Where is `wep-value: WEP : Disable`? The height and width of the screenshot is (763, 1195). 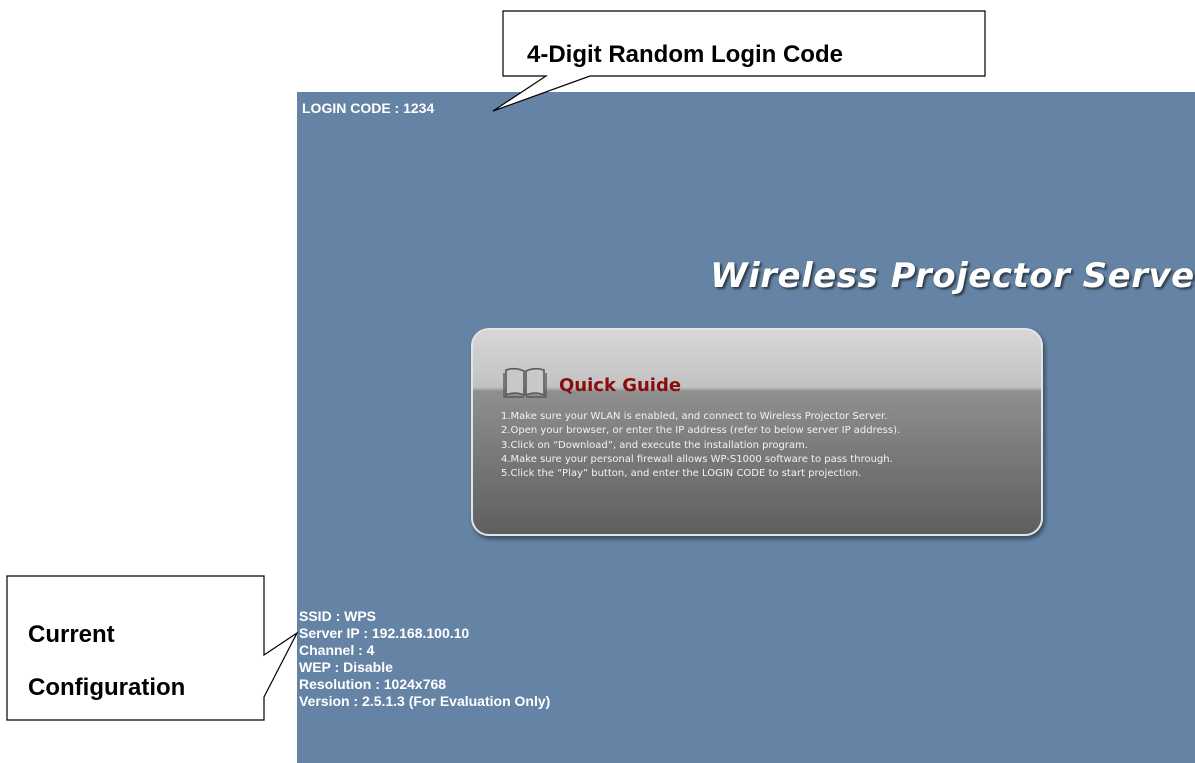
wep-value: WEP : Disable is located at coordinates (346, 667).